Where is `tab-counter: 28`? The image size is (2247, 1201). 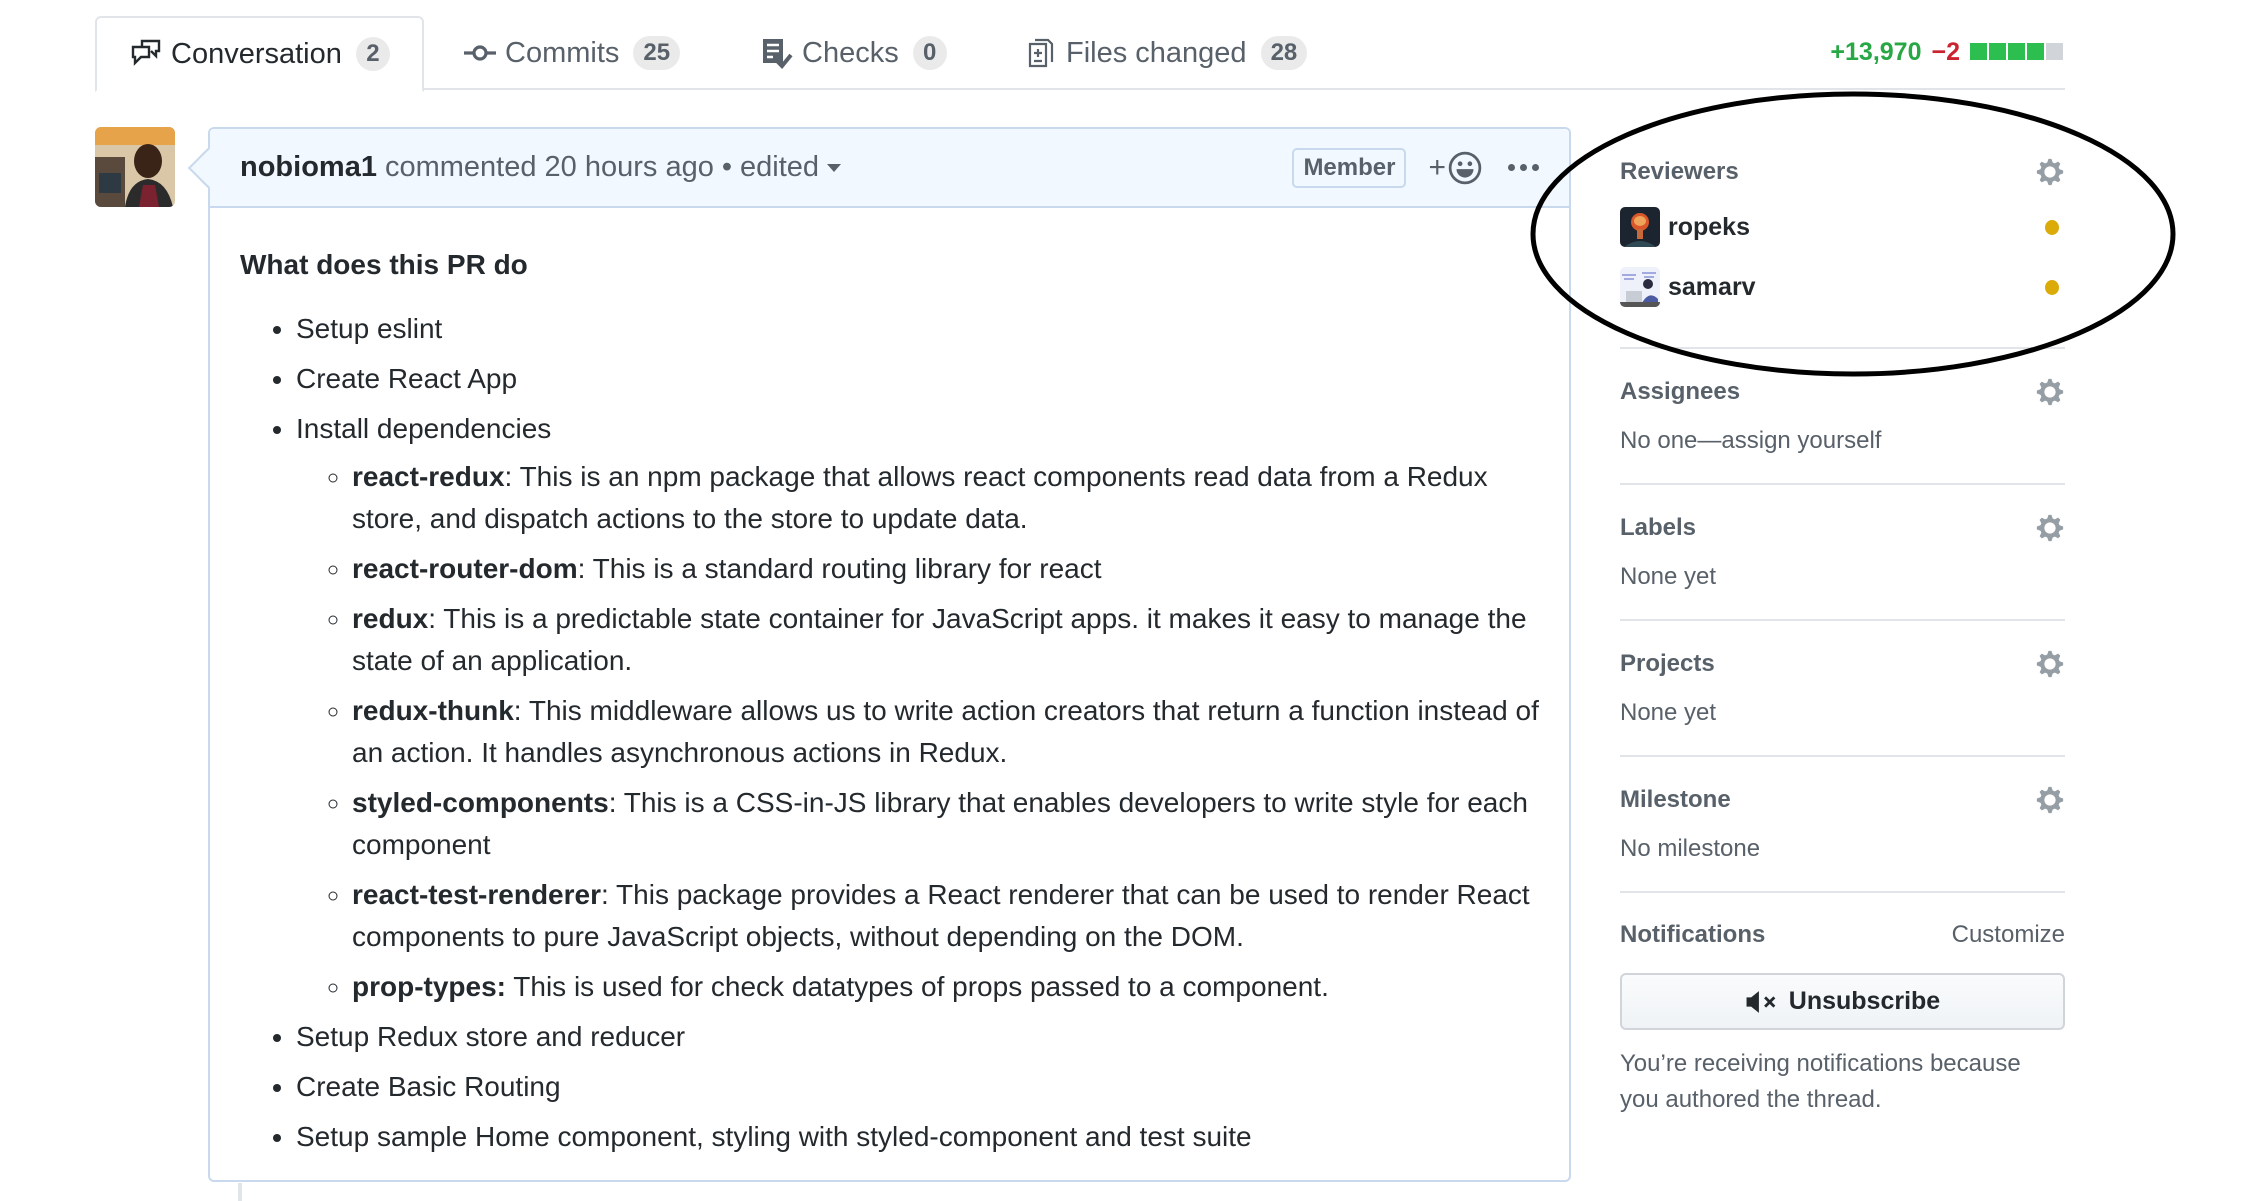 tab-counter: 28 is located at coordinates (1284, 53).